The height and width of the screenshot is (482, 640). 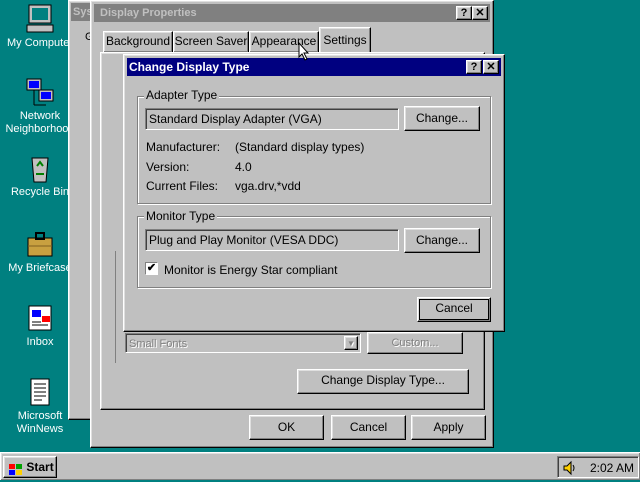 What do you see at coordinates (40, 92) in the screenshot?
I see `network-icon` at bounding box center [40, 92].